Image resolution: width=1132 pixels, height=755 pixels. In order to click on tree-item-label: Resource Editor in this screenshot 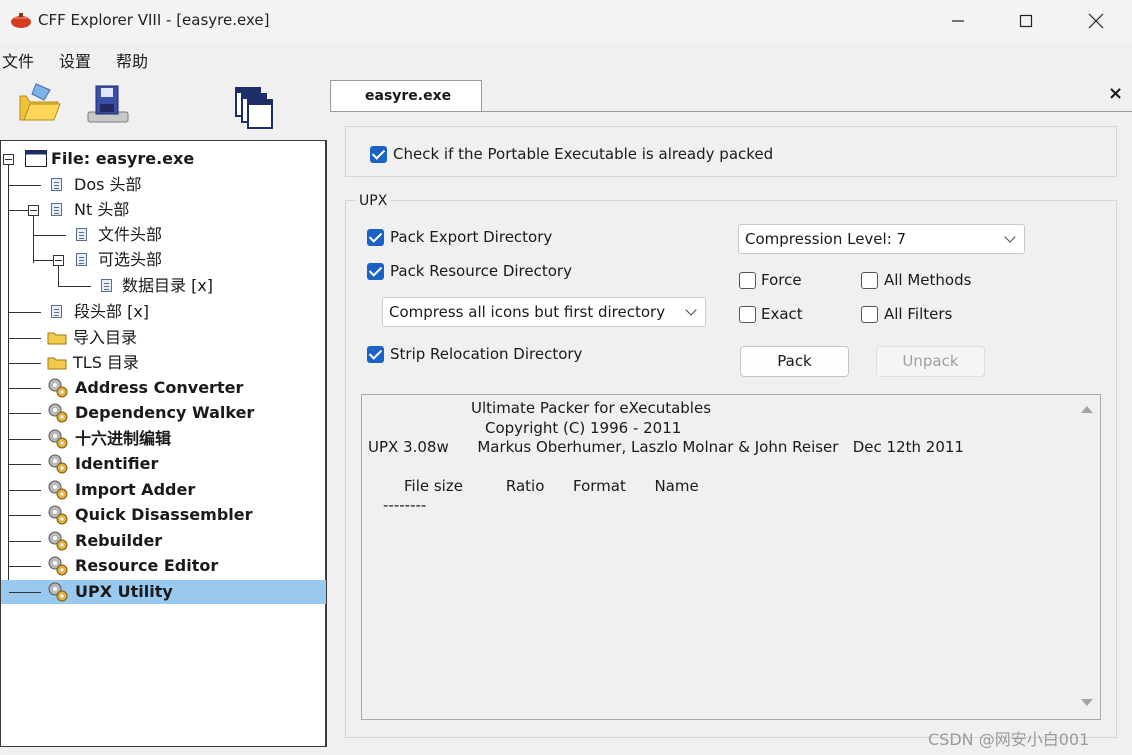, I will do `click(147, 565)`.